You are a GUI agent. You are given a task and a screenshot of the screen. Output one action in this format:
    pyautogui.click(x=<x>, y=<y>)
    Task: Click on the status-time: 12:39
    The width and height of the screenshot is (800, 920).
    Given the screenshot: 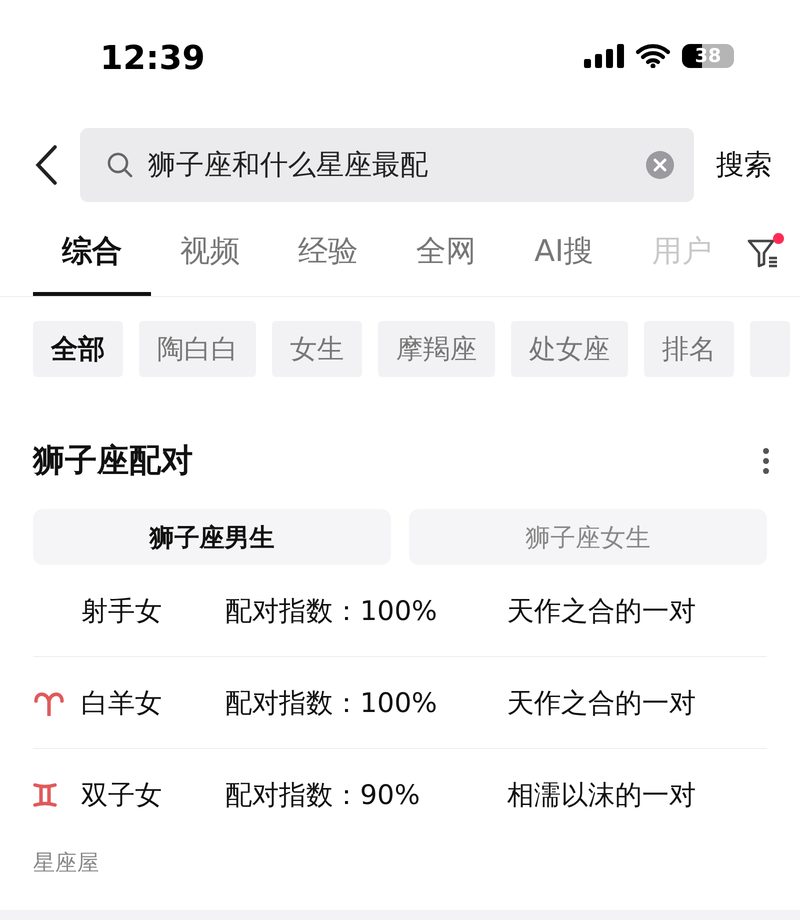 What is the action you would take?
    pyautogui.click(x=153, y=57)
    